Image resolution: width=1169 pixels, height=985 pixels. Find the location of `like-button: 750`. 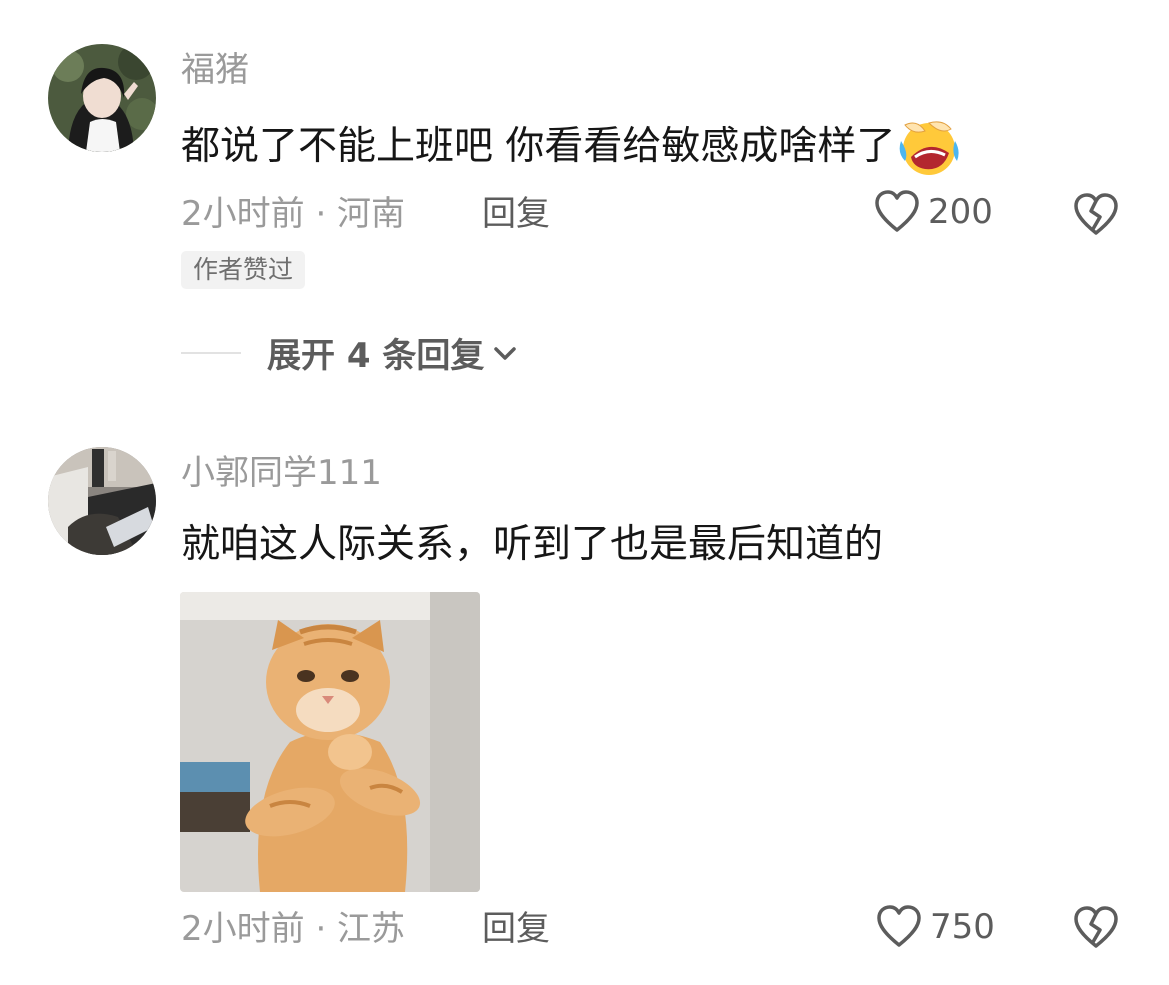

like-button: 750 is located at coordinates (935, 927).